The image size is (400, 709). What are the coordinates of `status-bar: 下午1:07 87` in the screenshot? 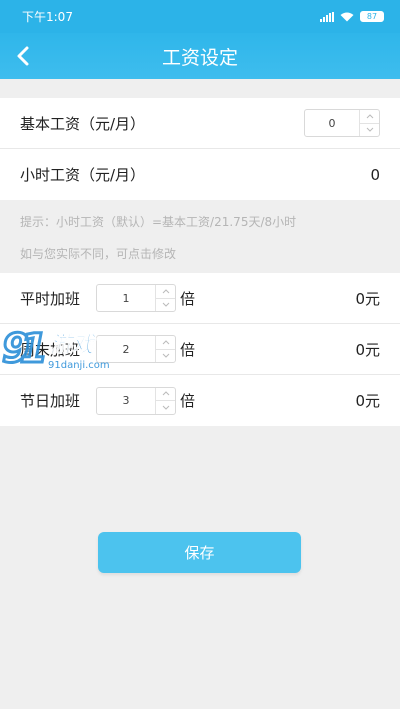 It's located at (200, 16).